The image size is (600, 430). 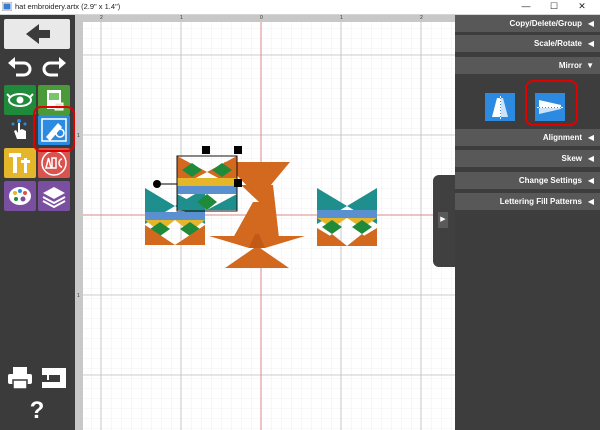 What do you see at coordinates (37, 222) in the screenshot?
I see `left-toolbar: ?` at bounding box center [37, 222].